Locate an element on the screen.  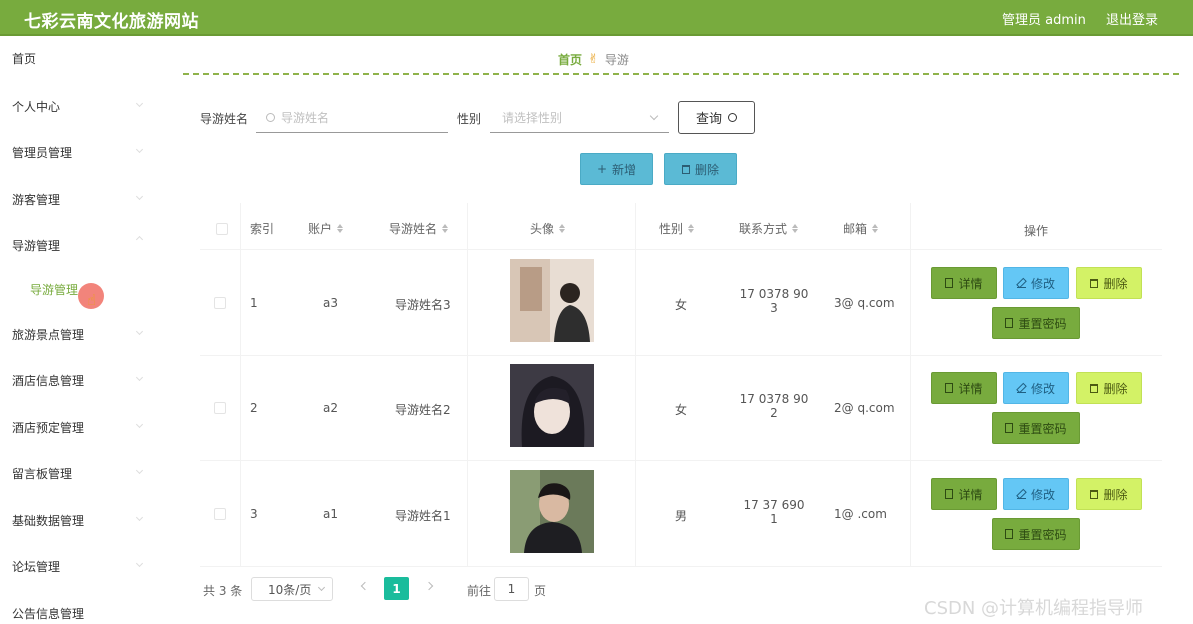
row-phone-line2: 2 is located at coordinates (774, 413).